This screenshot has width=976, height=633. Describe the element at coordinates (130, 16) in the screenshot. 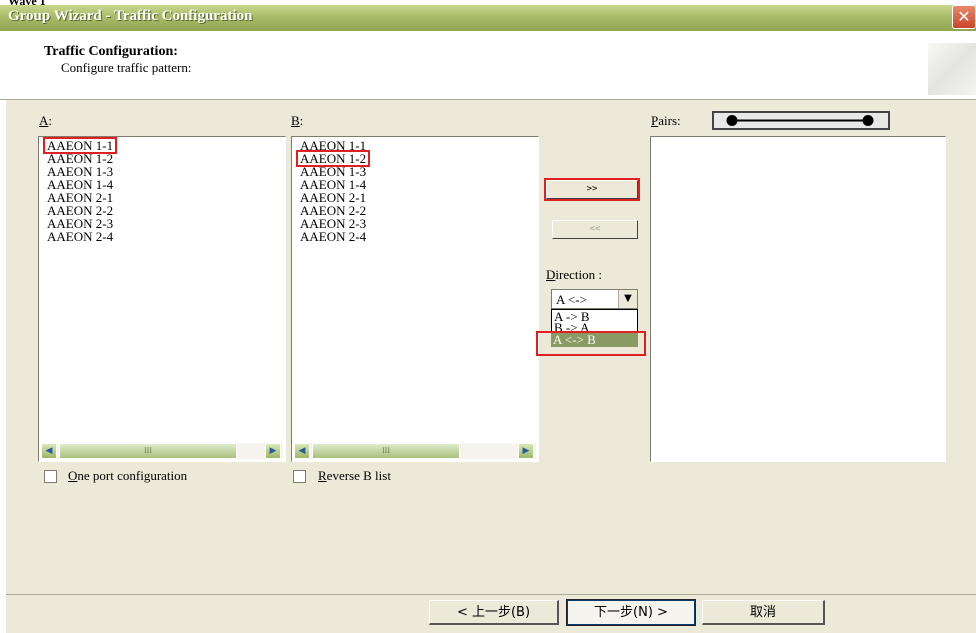

I see `window-title: Group Wizard - Traffic Configuration` at that location.